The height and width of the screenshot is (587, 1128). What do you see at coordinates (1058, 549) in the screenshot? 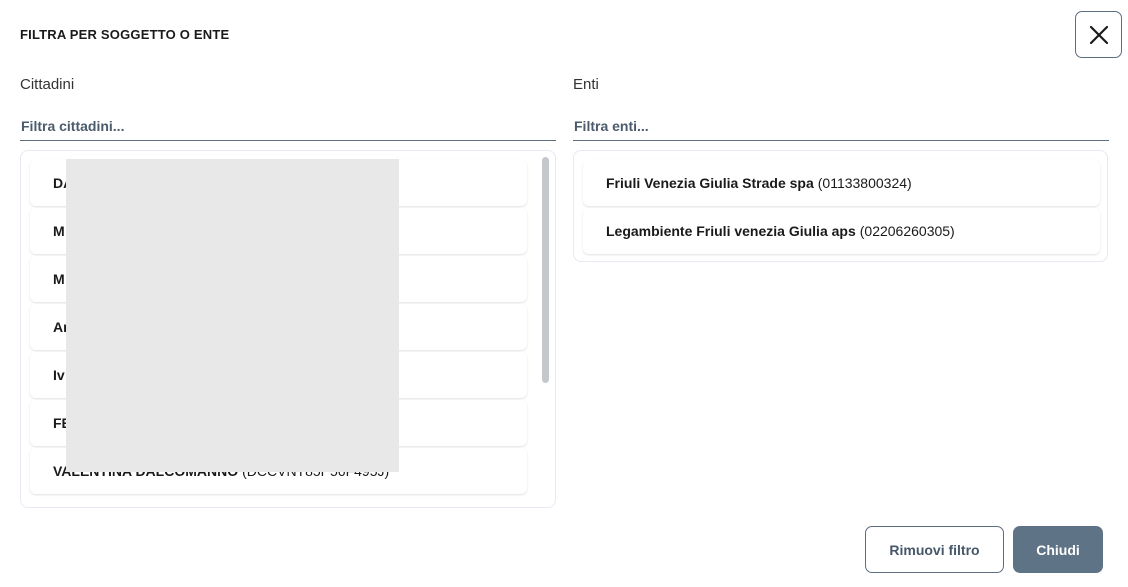
I see `close-button: Chiudi` at bounding box center [1058, 549].